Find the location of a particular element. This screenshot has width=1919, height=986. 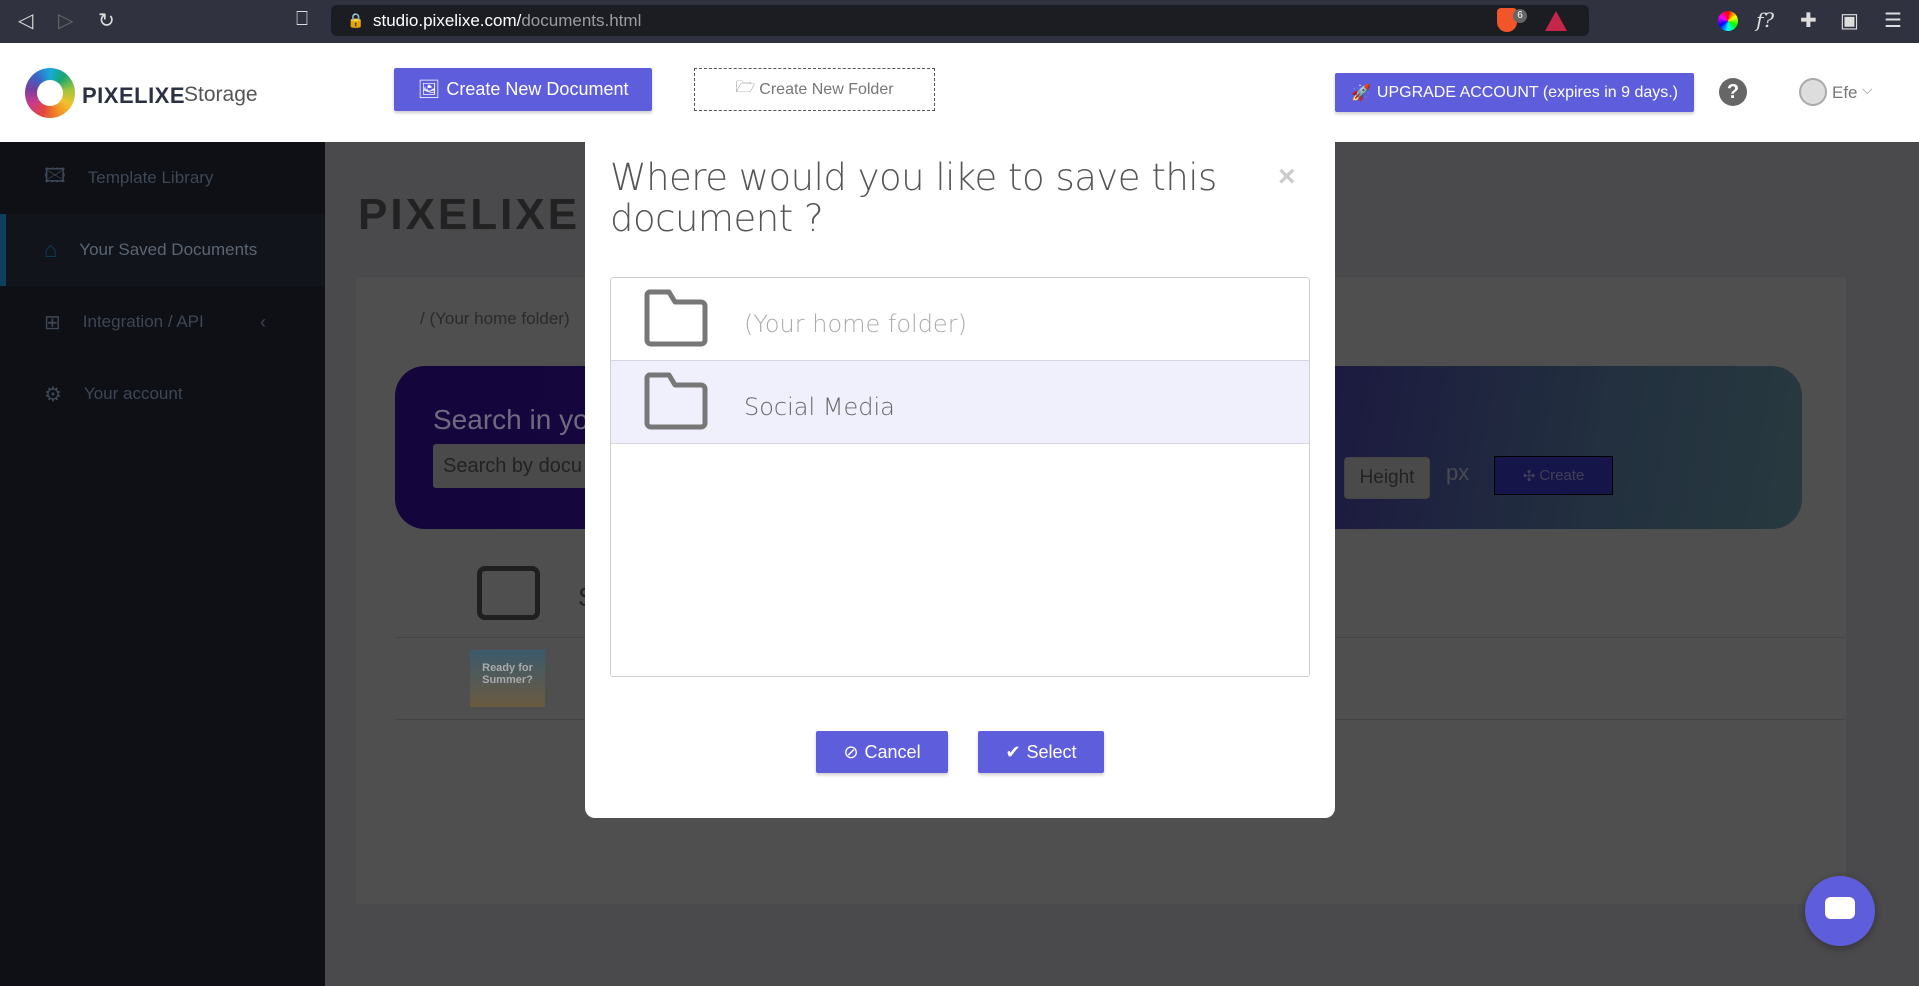

folder-open-icon: 🗁 is located at coordinates (745, 87).